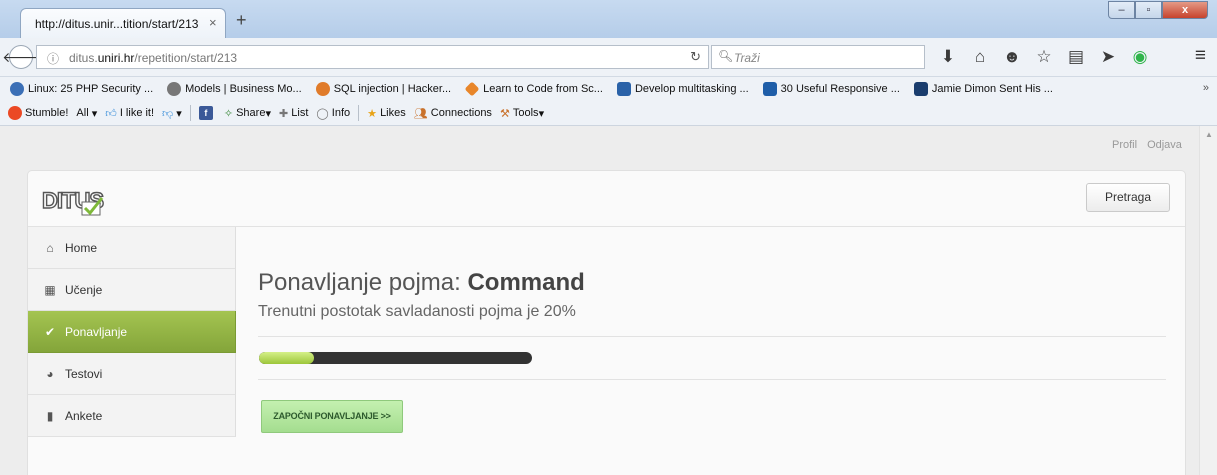 The image size is (1217, 475). I want to click on browser-tab: http://ditus.unir...tition/start/213 ×, so click(123, 23).